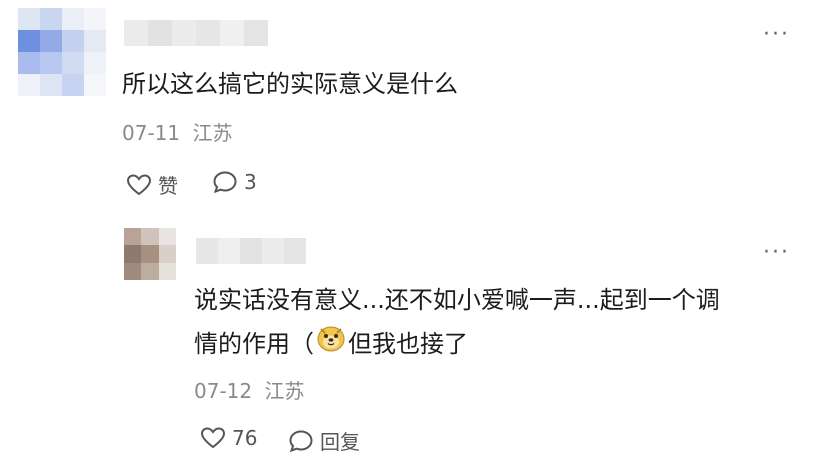  What do you see at coordinates (284, 391) in the screenshot?
I see `reply-location: 江苏` at bounding box center [284, 391].